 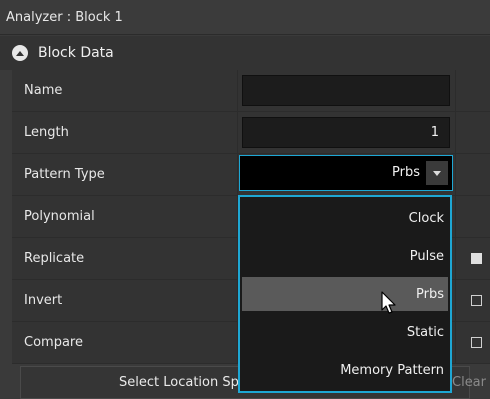 What do you see at coordinates (125, 174) in the screenshot?
I see `row-label: Pattern Type` at bounding box center [125, 174].